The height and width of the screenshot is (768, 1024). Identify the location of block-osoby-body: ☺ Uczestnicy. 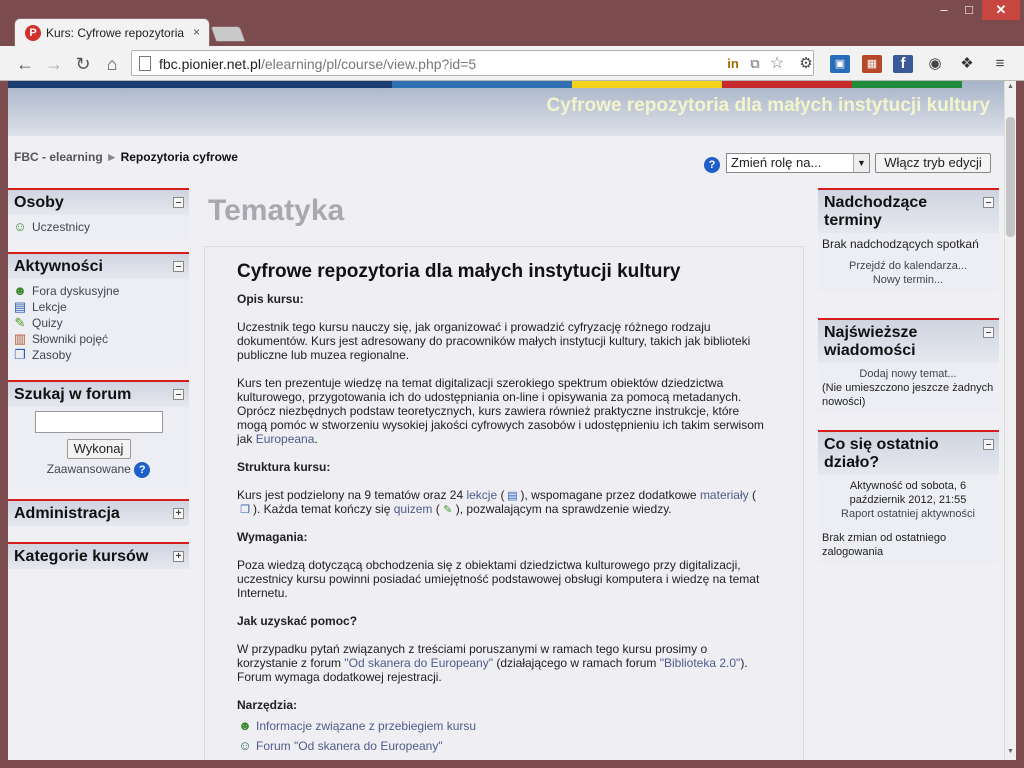
(98, 227).